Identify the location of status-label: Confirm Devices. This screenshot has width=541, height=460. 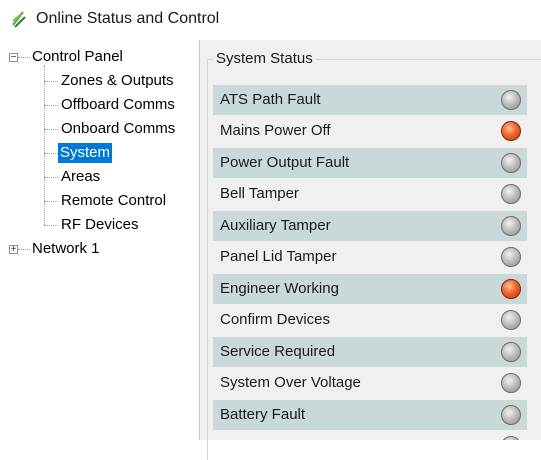
(275, 319).